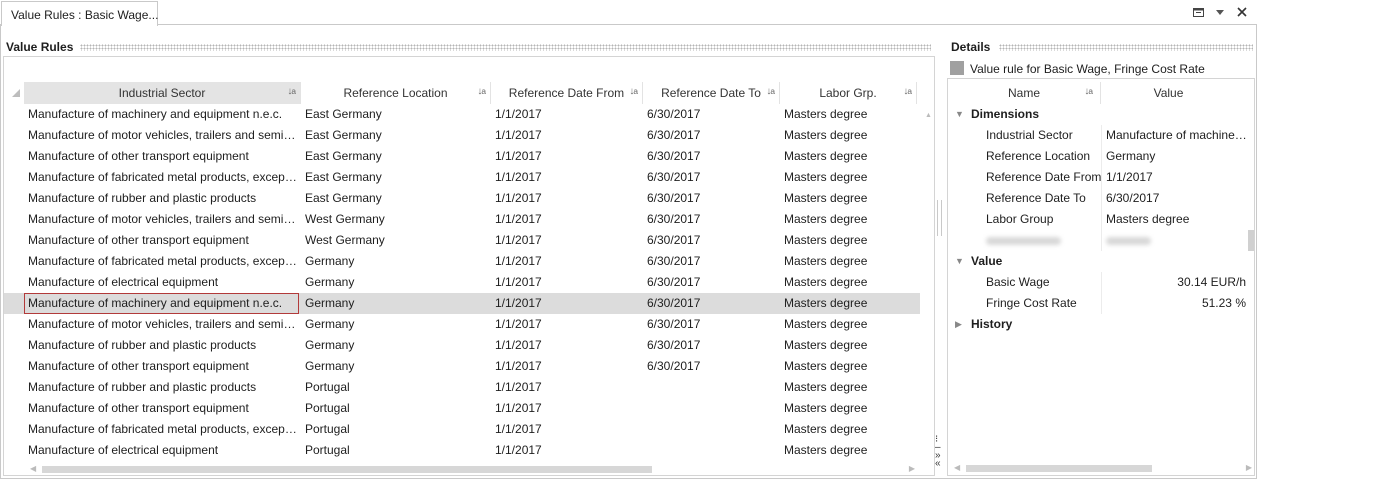  What do you see at coordinates (1103, 468) in the screenshot?
I see `details-horizontal-scrollbar: ◀ ▶` at bounding box center [1103, 468].